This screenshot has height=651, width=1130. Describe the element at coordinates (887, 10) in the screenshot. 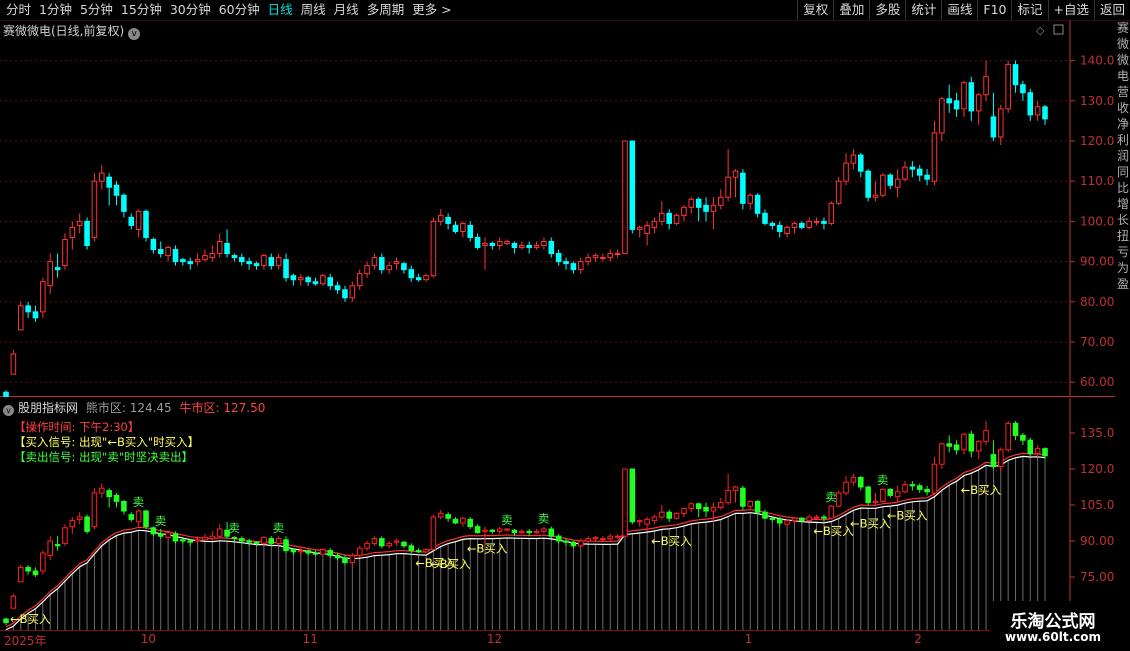

I see `tool-button-2: 多股` at that location.